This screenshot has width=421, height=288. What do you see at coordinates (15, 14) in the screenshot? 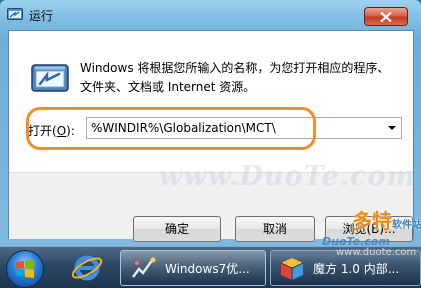
I see `run-icon` at bounding box center [15, 14].